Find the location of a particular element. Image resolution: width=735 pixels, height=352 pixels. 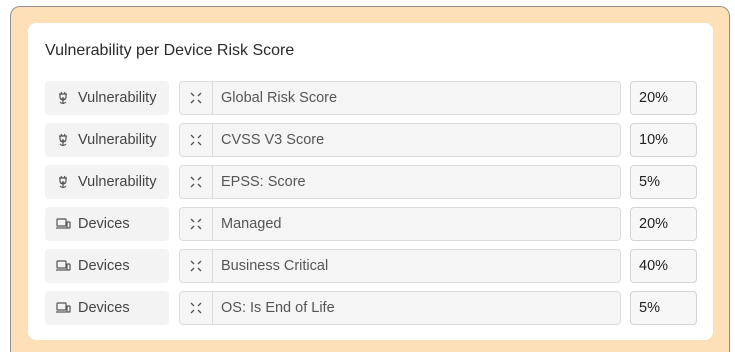

weight-input: 40% is located at coordinates (663, 266).